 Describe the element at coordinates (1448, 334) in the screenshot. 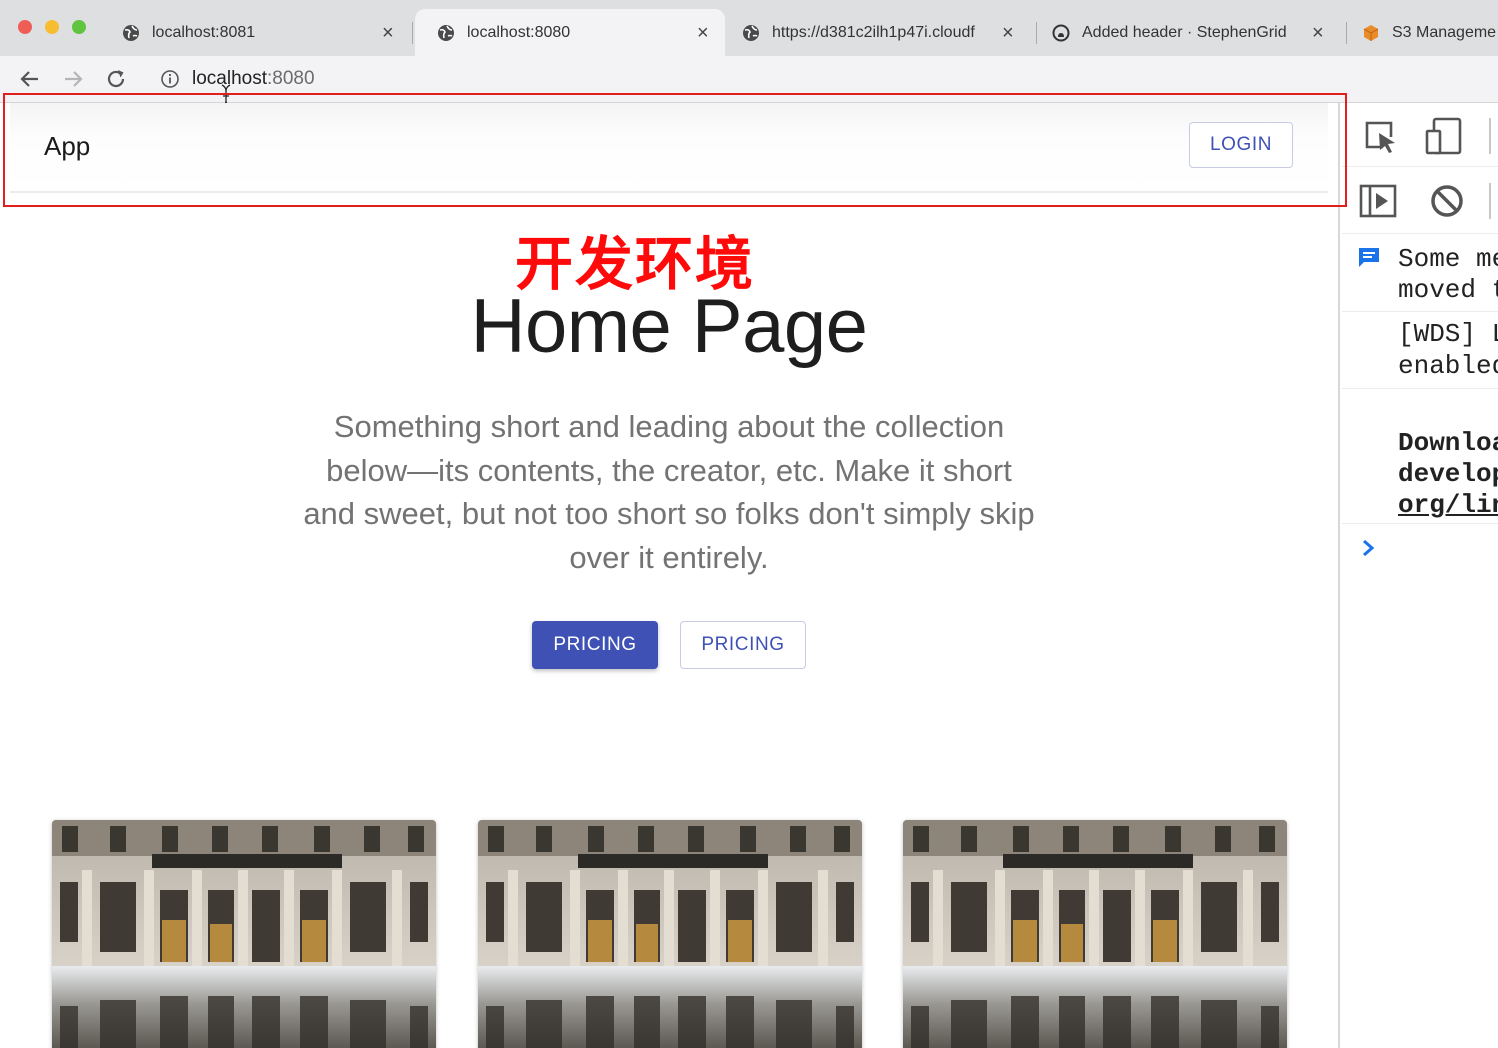

I see `console-message-line: [WDS] L` at that location.